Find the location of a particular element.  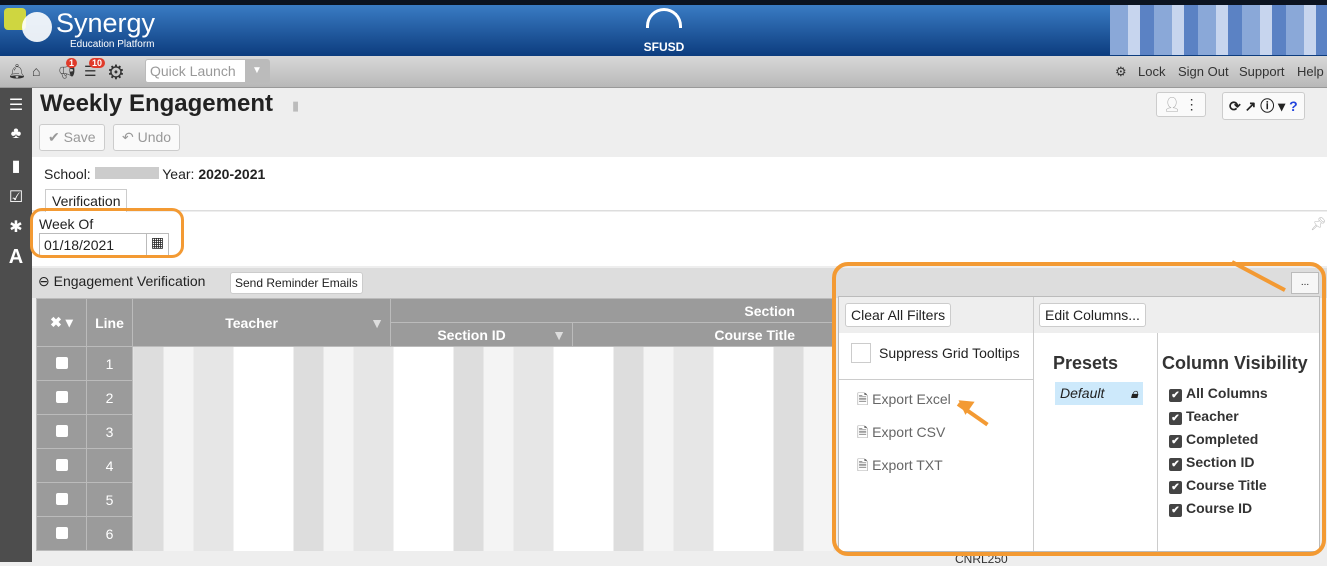

tree-icon: ♣ is located at coordinates (16, 134).